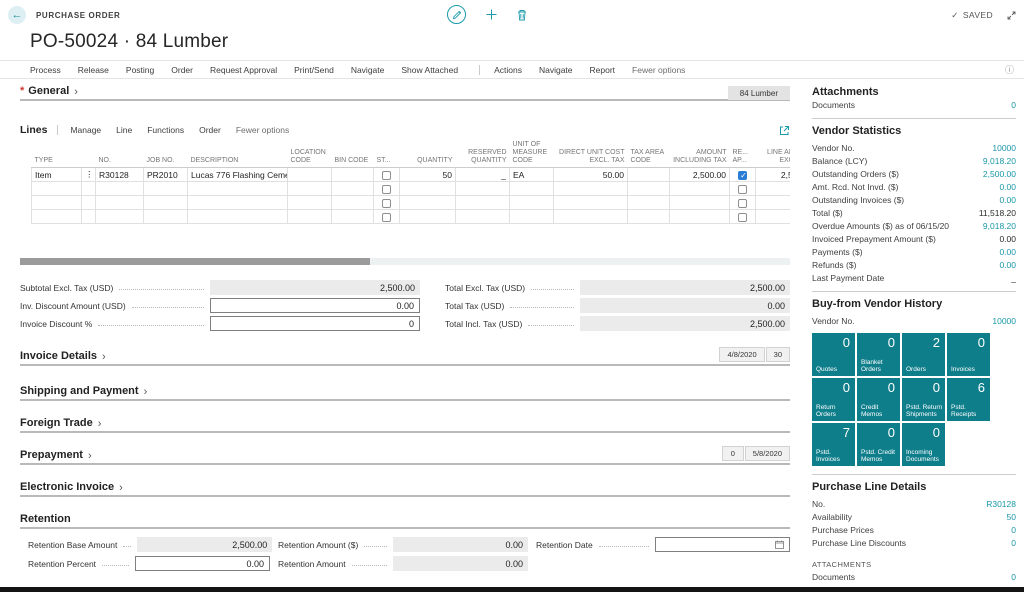  What do you see at coordinates (772, 174) in the screenshot?
I see `cell-line-amount: 2,500.00` at bounding box center [772, 174].